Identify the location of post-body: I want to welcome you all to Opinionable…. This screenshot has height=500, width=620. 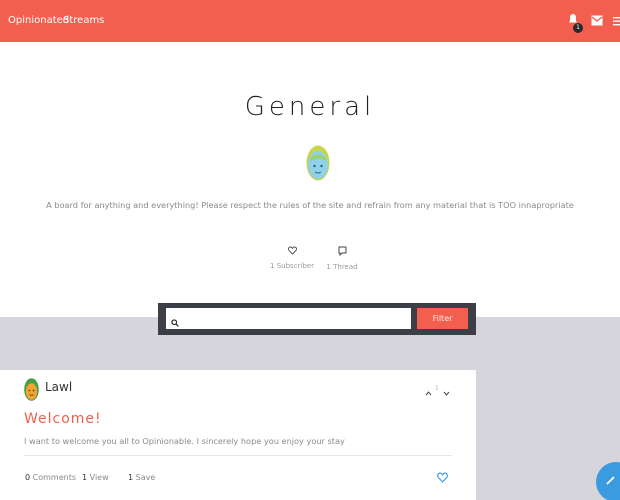
(184, 441).